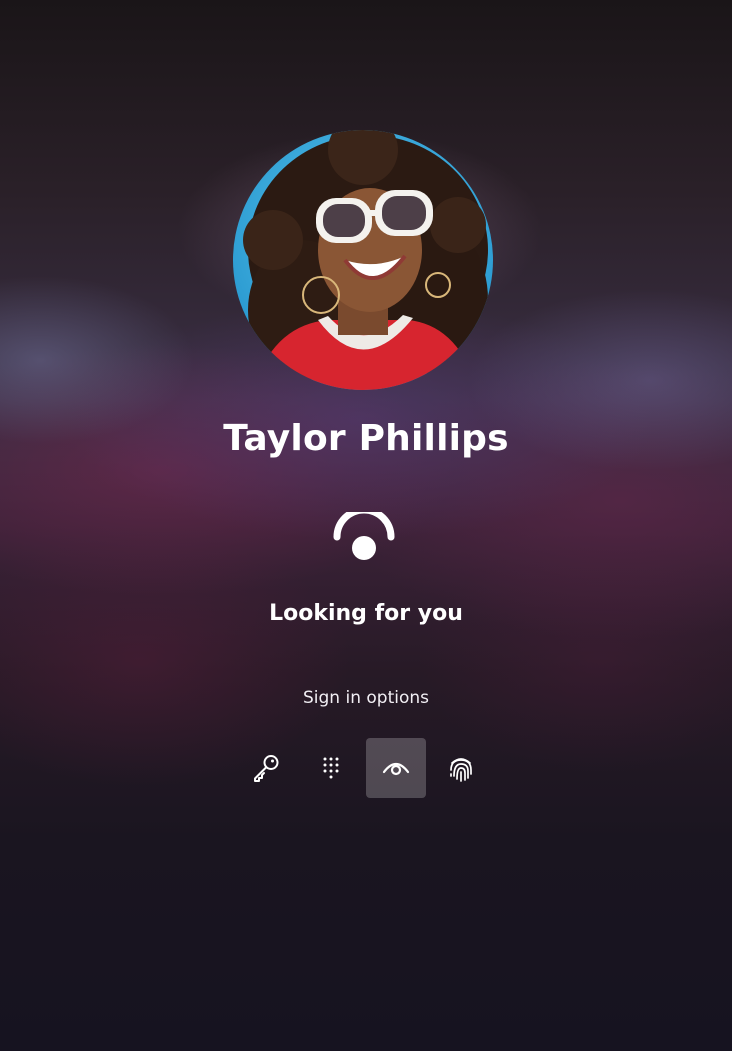 The image size is (732, 1051). I want to click on face-option-button, so click(396, 768).